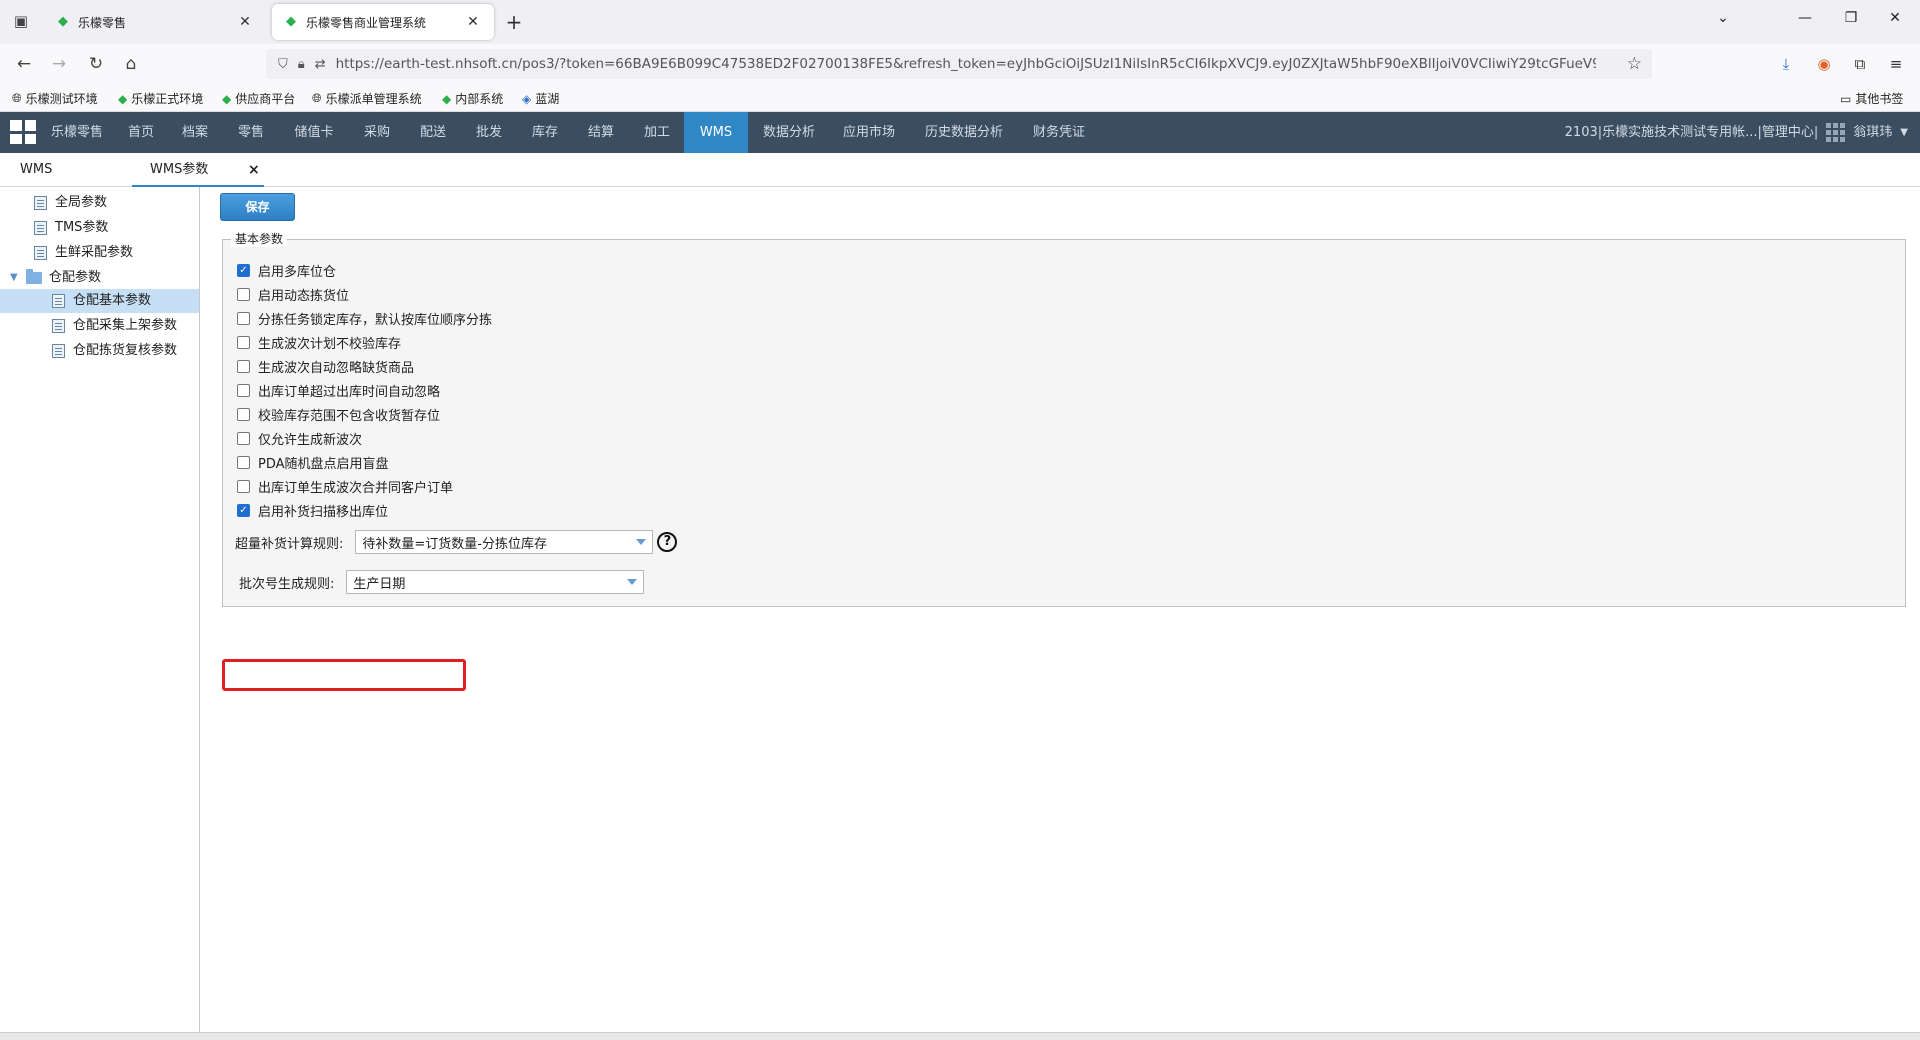  What do you see at coordinates (540, 98) in the screenshot?
I see `bookmark-item: ◈ 蓝湖` at bounding box center [540, 98].